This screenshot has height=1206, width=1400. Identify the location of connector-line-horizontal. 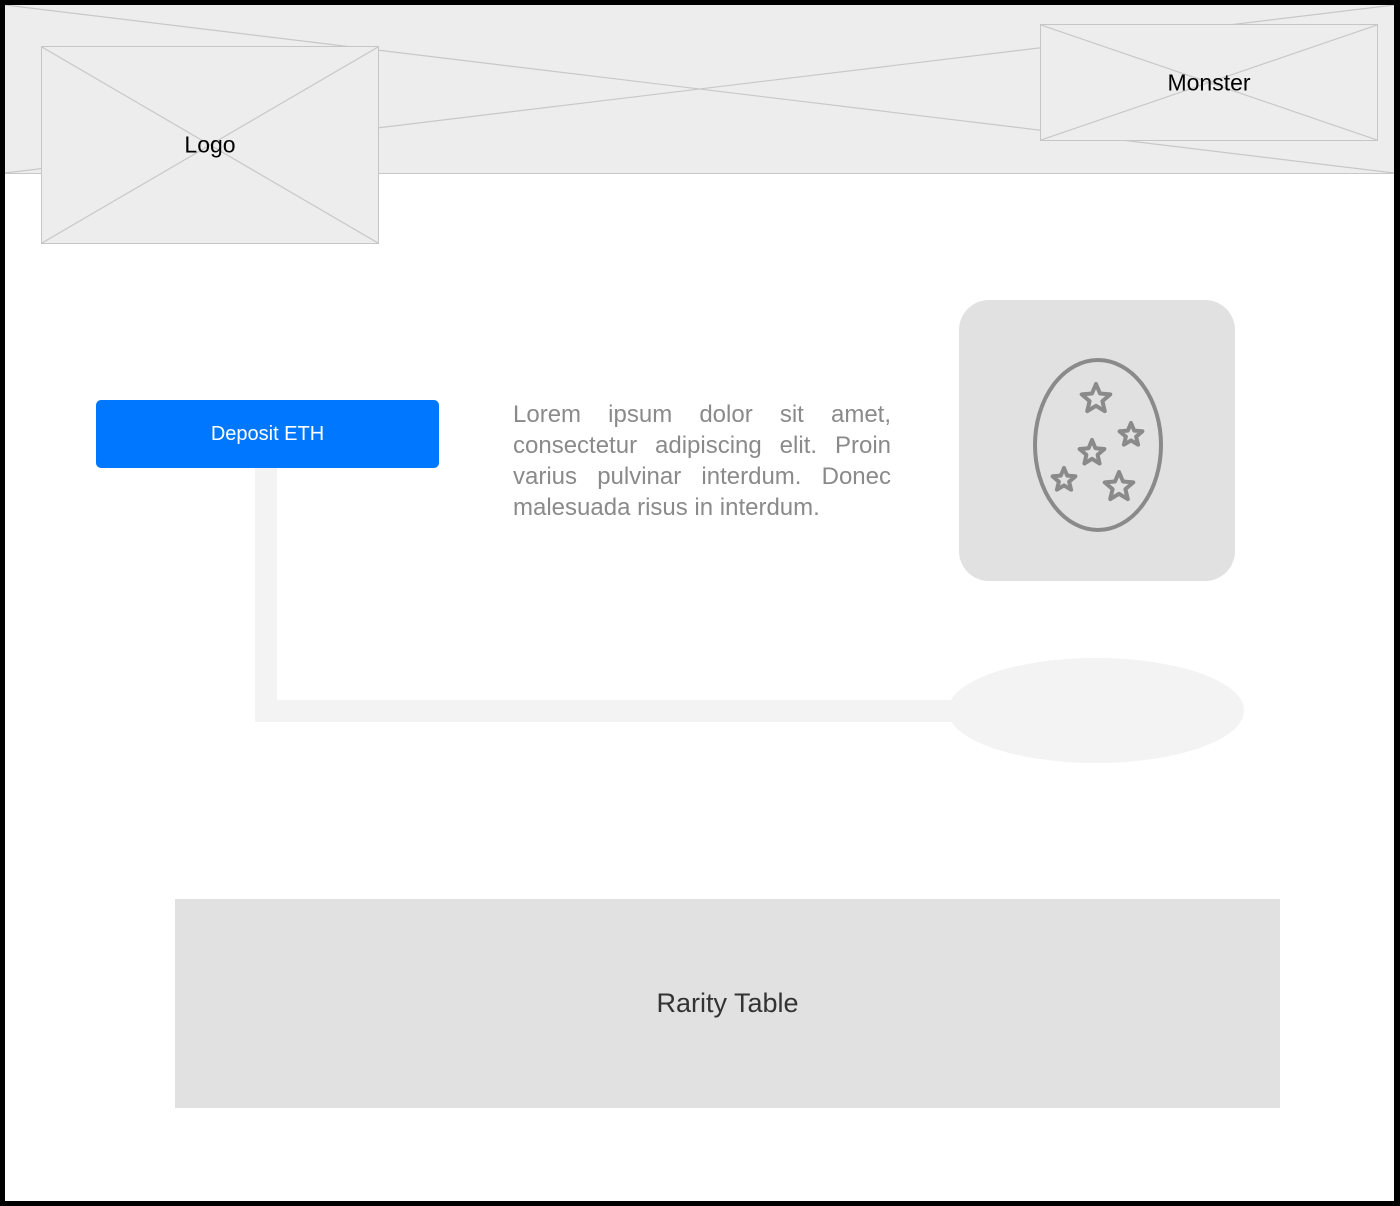
(610, 711).